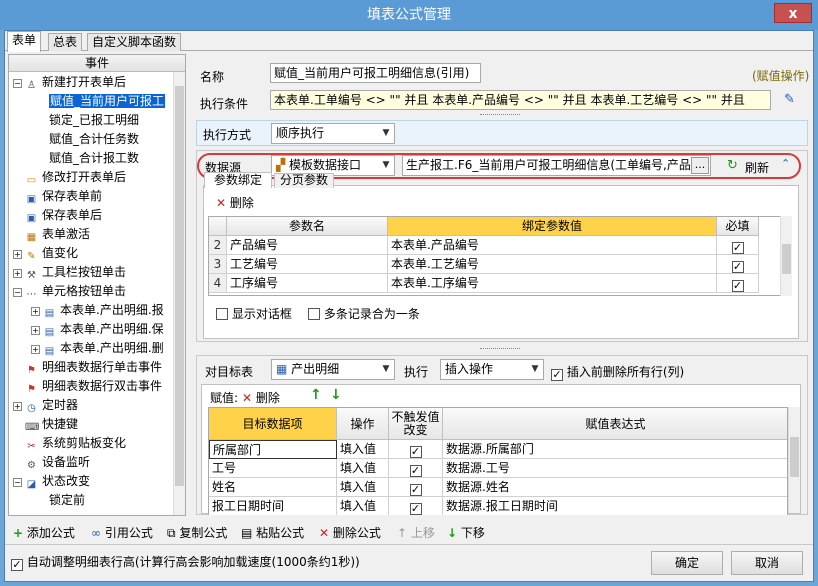  What do you see at coordinates (57, 196) in the screenshot?
I see `tree-item: ▣ 保存表单前` at bounding box center [57, 196].